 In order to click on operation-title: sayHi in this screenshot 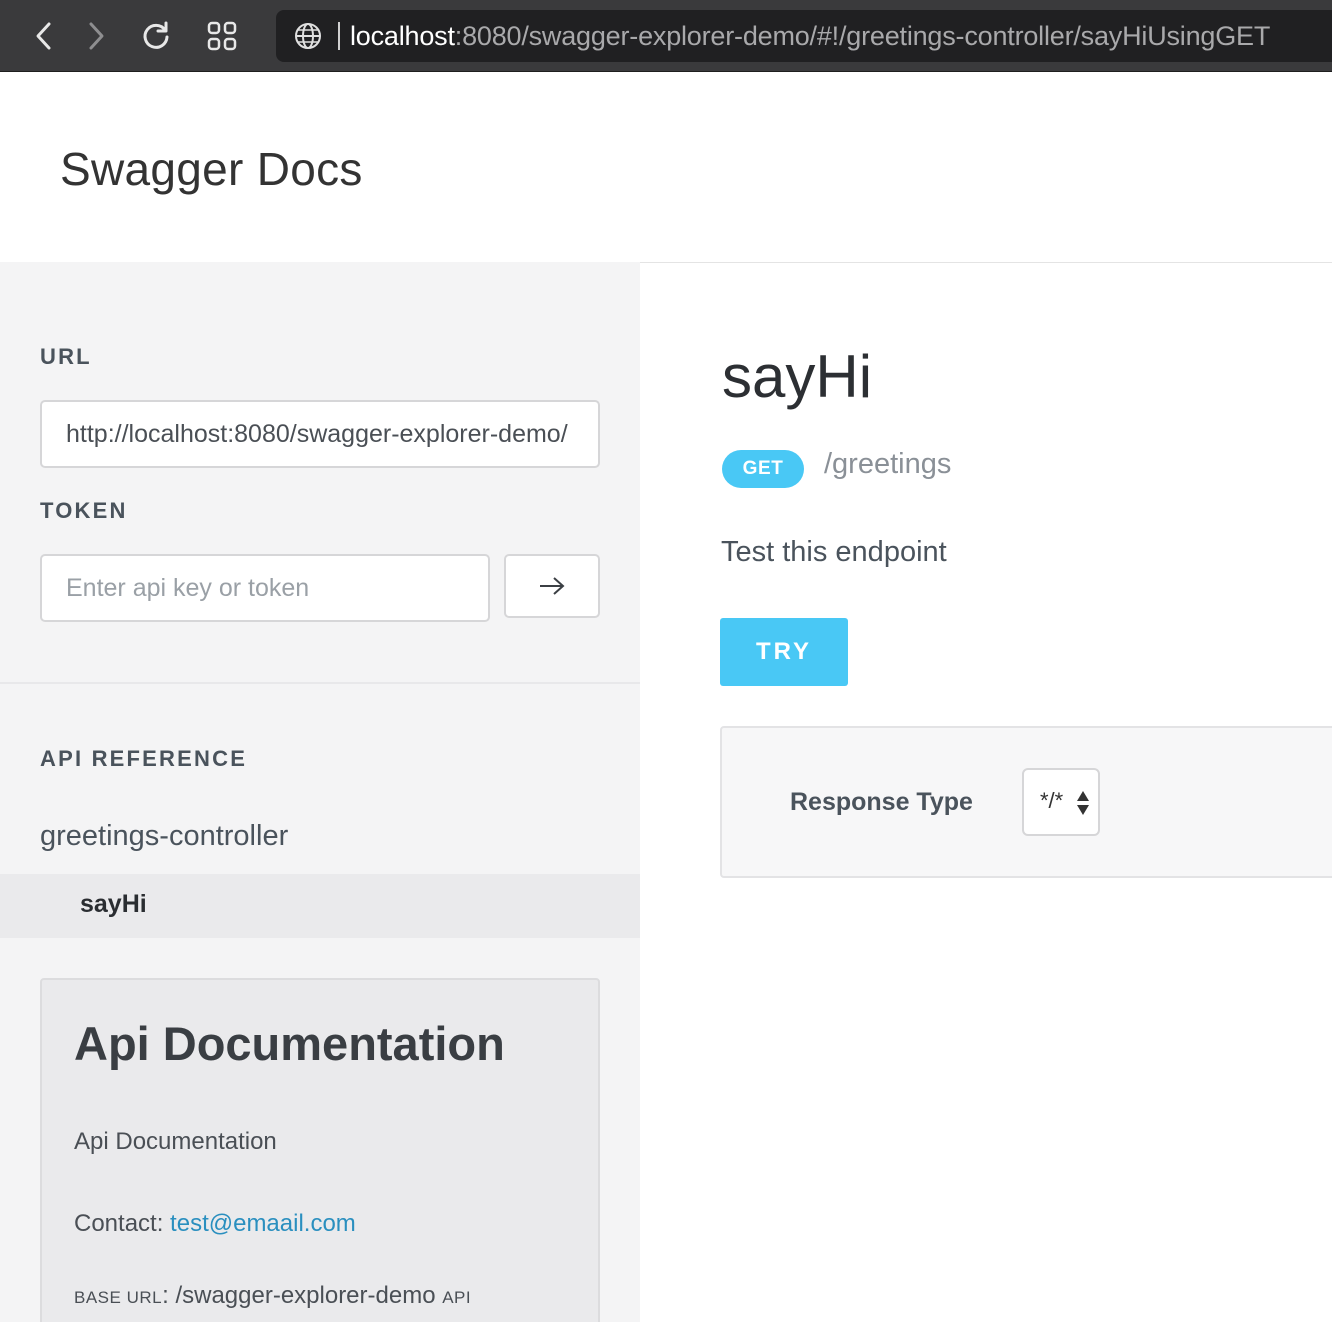, I will do `click(797, 376)`.